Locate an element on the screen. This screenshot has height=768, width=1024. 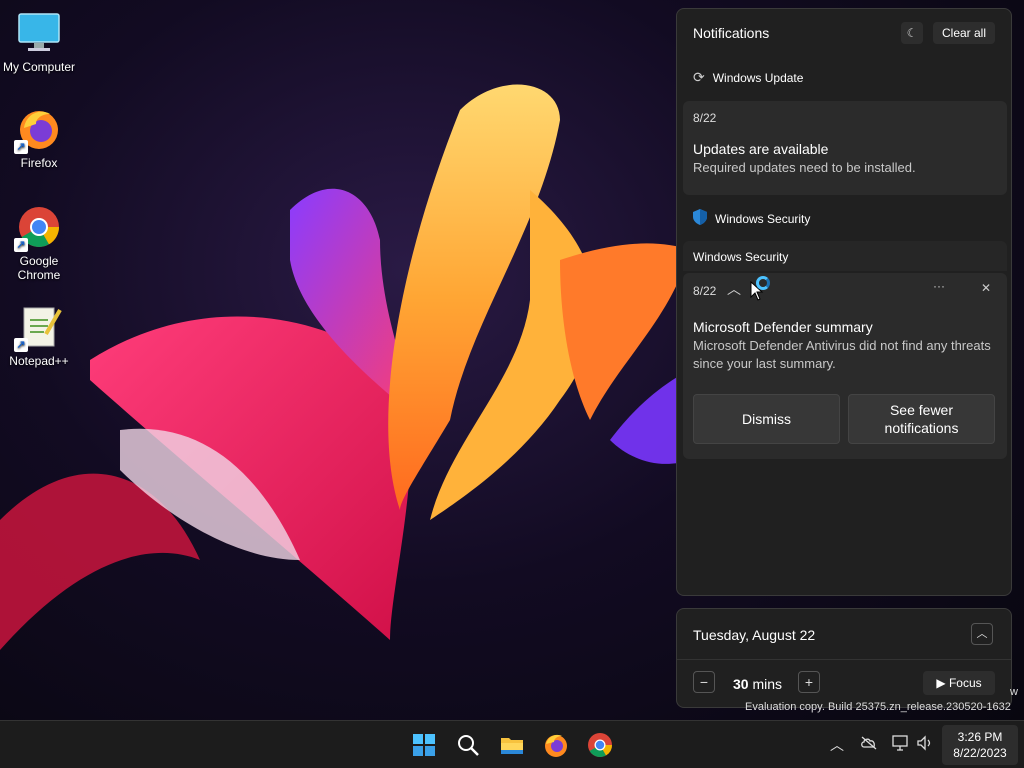
close-notification-button: ✕ is located at coordinates (986, 288).